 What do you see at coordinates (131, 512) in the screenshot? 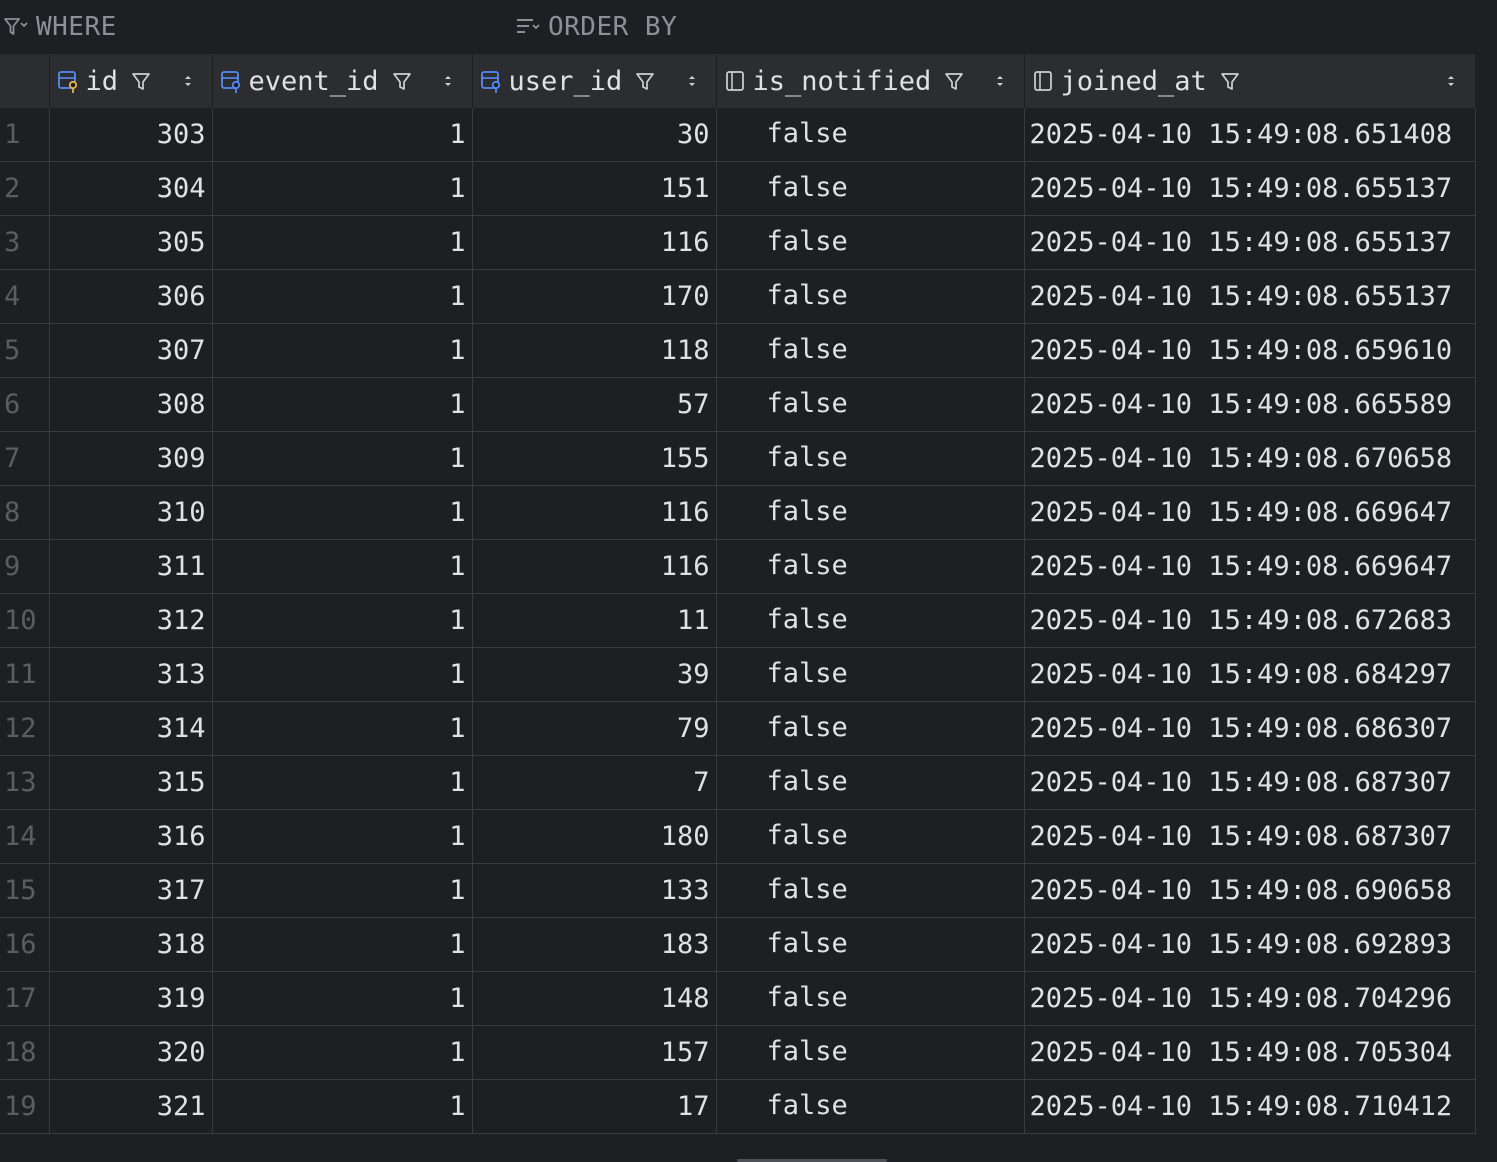
I see `cell-id: 310` at bounding box center [131, 512].